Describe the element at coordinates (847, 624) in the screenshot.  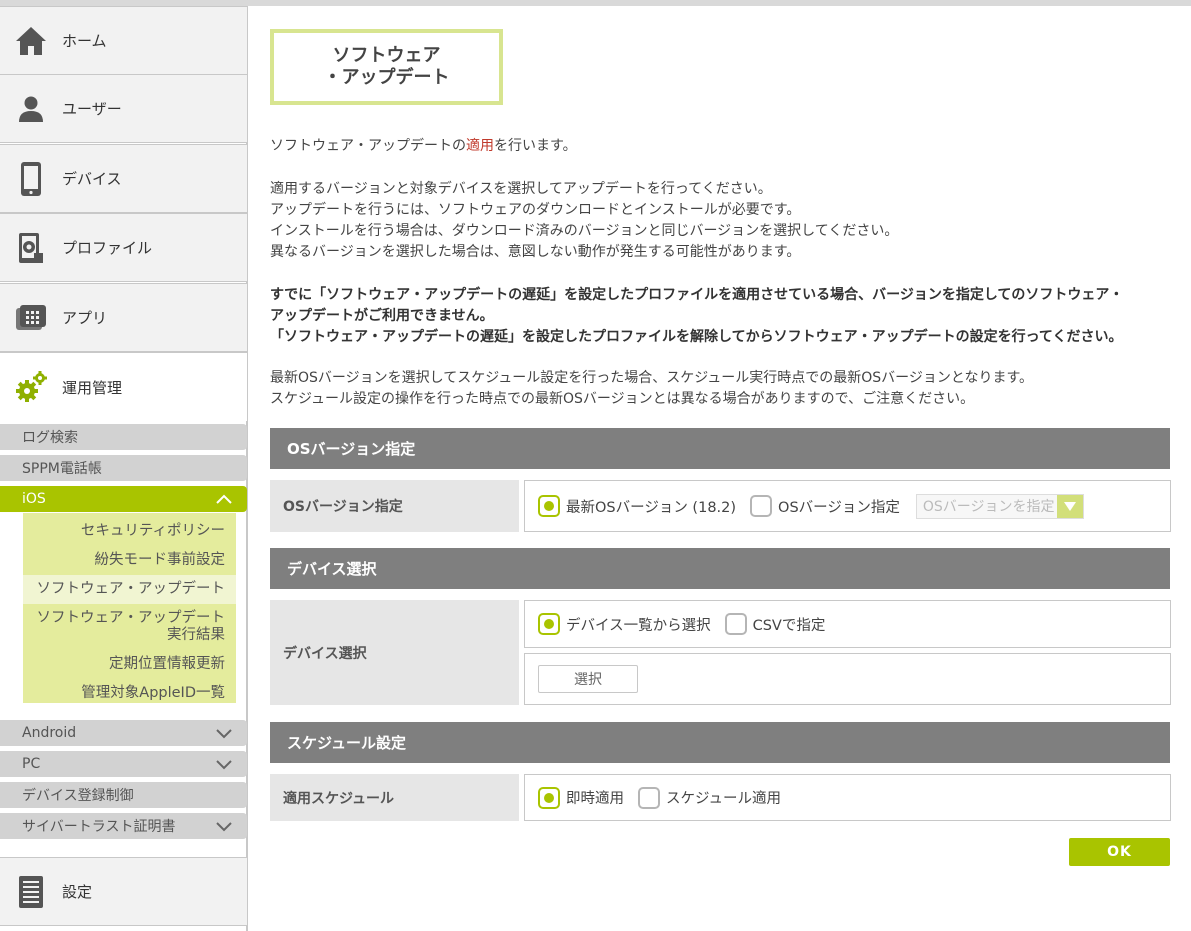
I see `device-select-options: デバイス一覧から選択 CSVで指定` at that location.